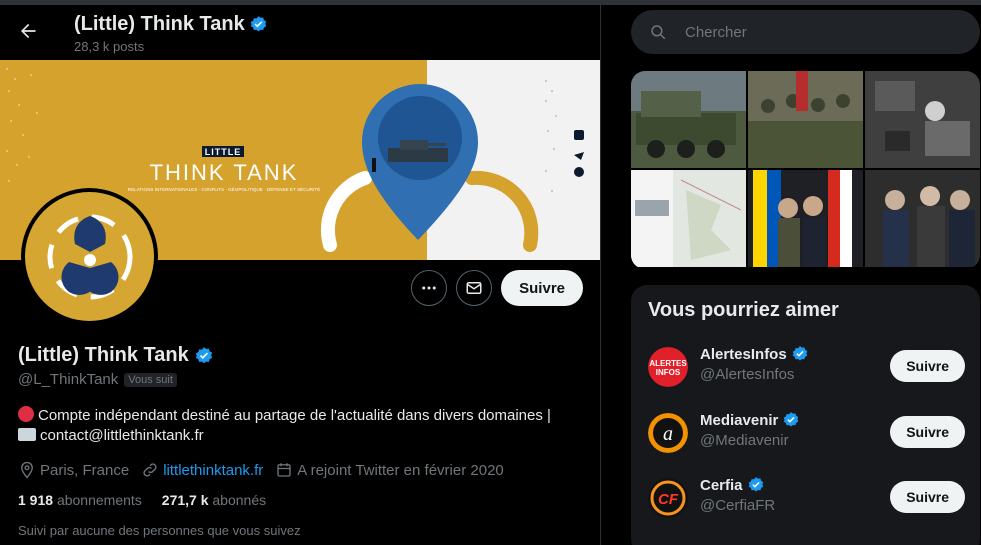 This screenshot has height=545, width=981. I want to click on avatar, so click(89, 256).